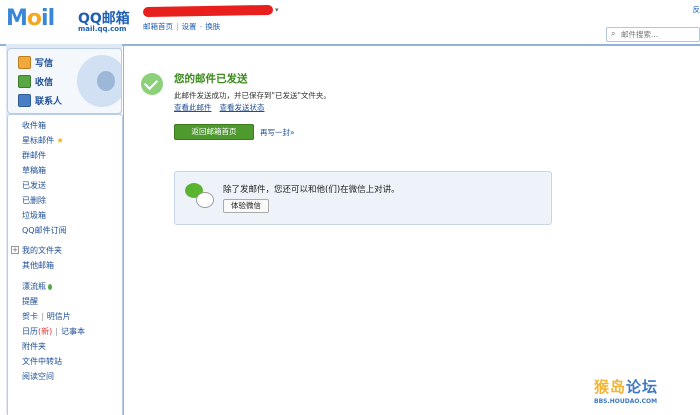  I want to click on receive-button: 收信, so click(35, 81).